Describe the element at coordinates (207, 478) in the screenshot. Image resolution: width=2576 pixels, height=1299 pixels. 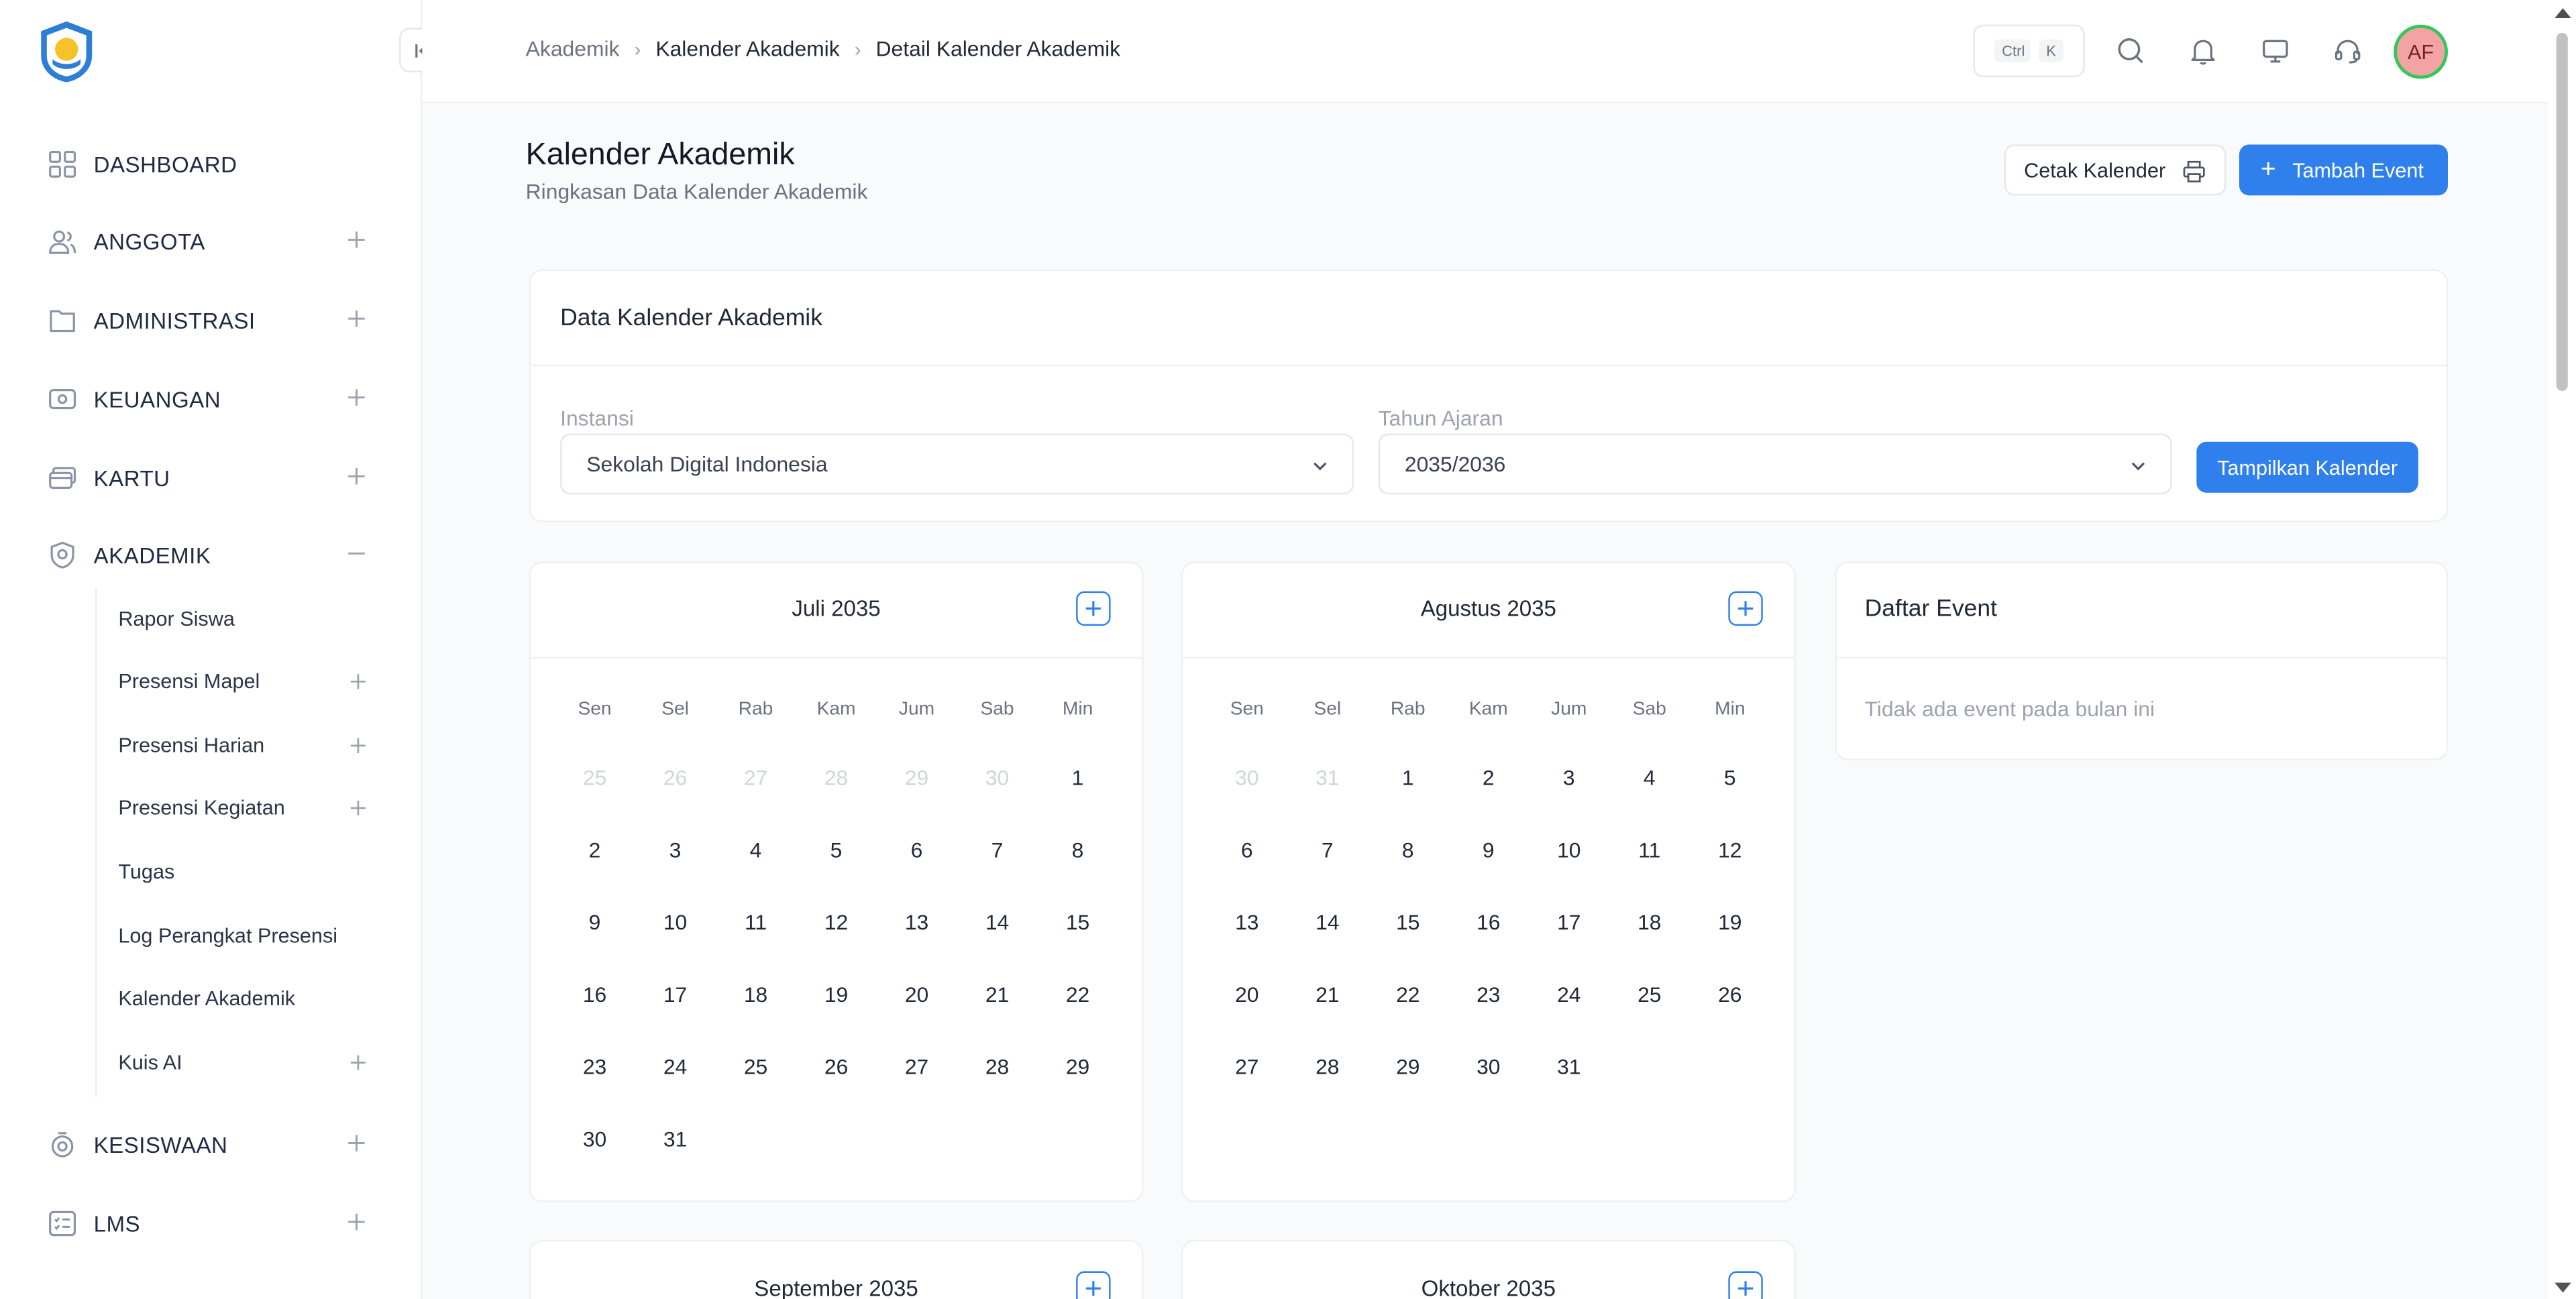
I see `sidebar-item-kartu: KARTU` at that location.